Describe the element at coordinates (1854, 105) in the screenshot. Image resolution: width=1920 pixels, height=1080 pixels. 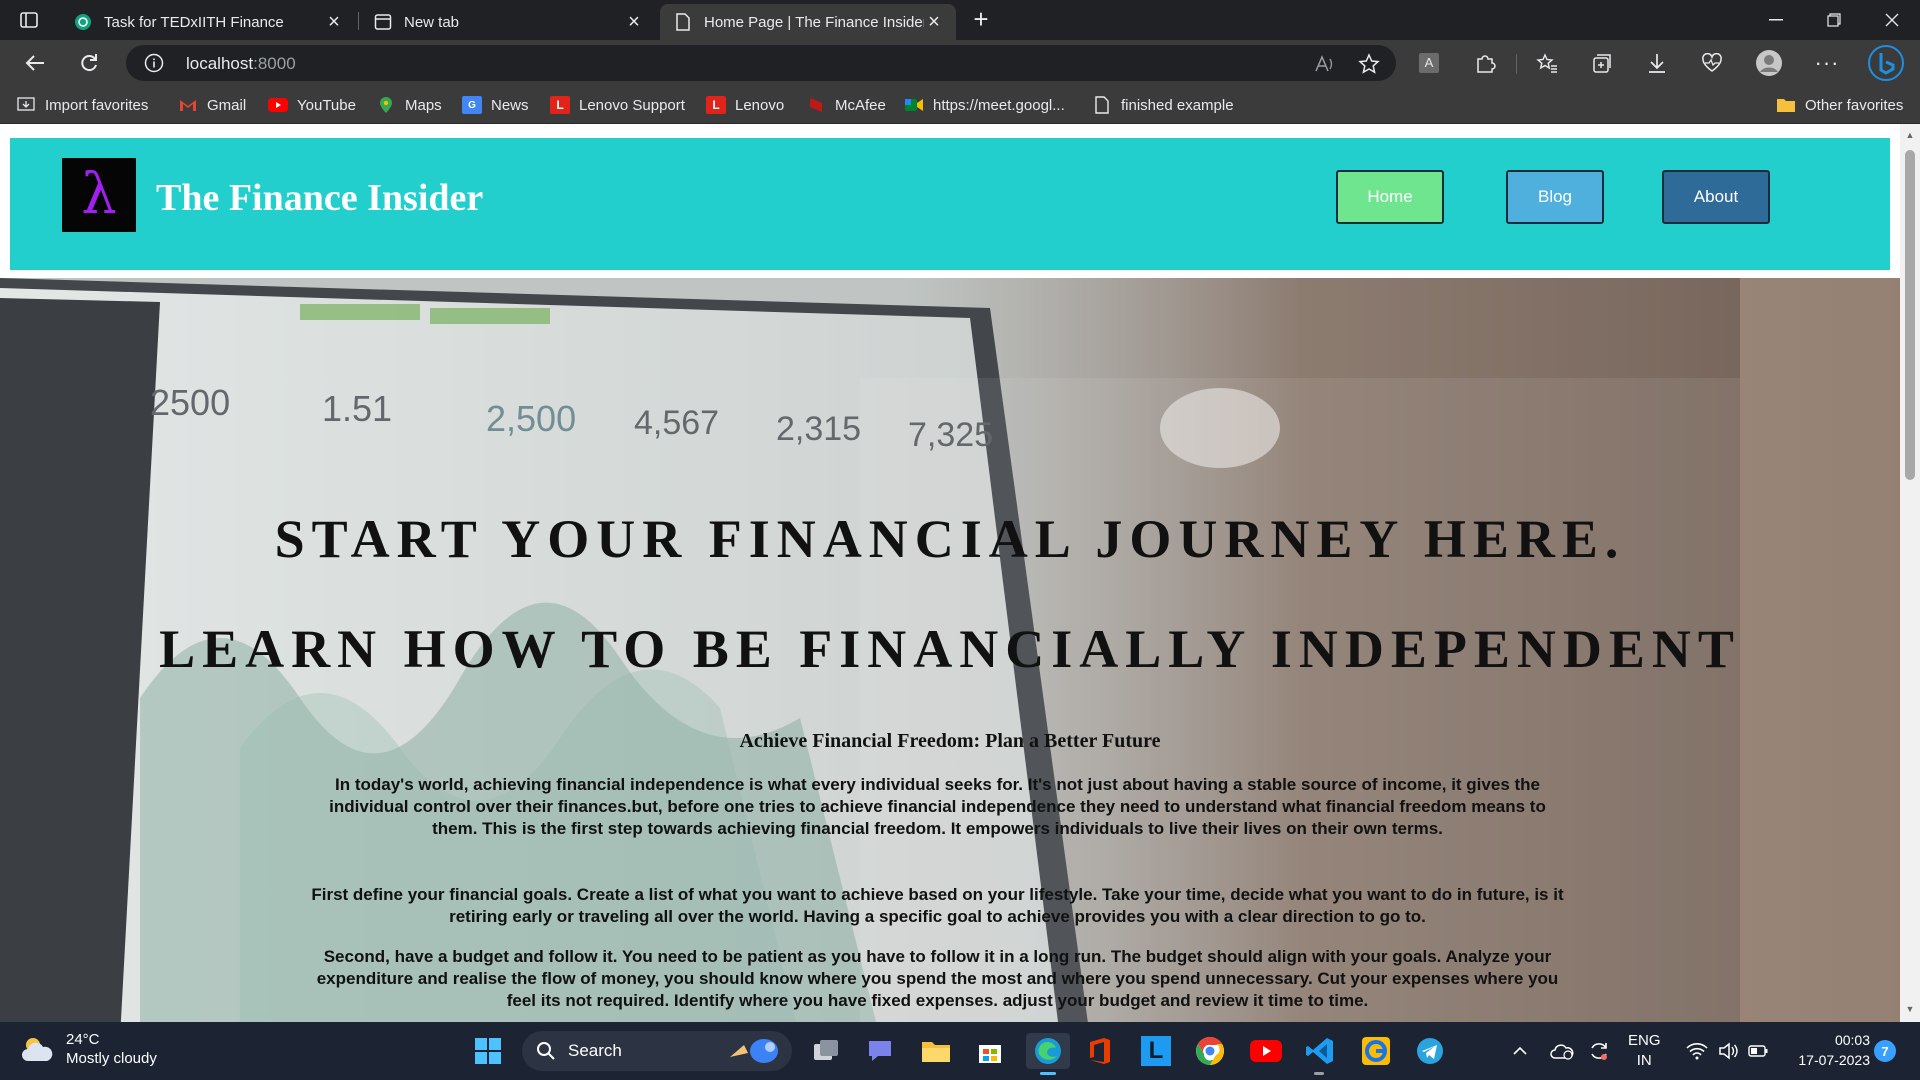
I see `bookmark-label: Other favorites` at that location.